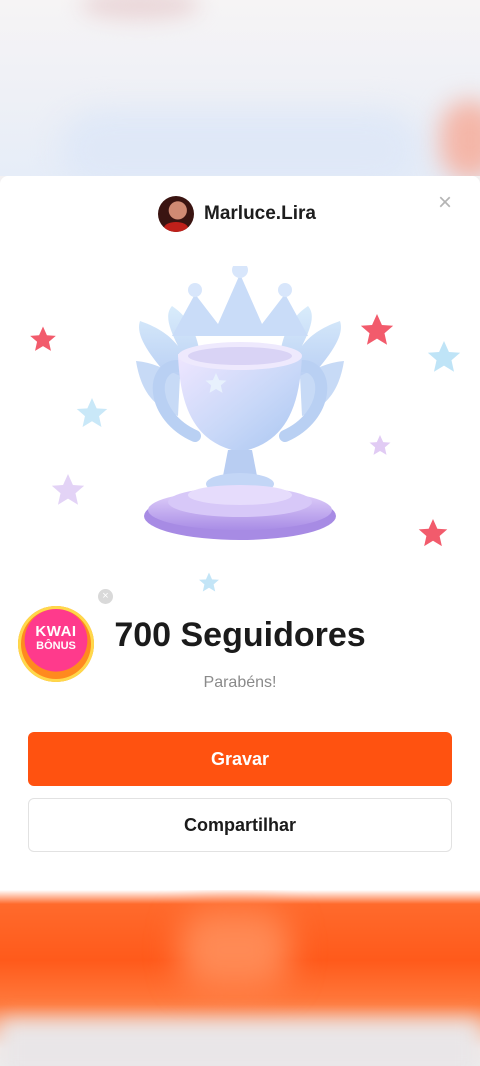 The width and height of the screenshot is (480, 1066). Describe the element at coordinates (240, 825) in the screenshot. I see `share-button: Compartilhar` at that location.